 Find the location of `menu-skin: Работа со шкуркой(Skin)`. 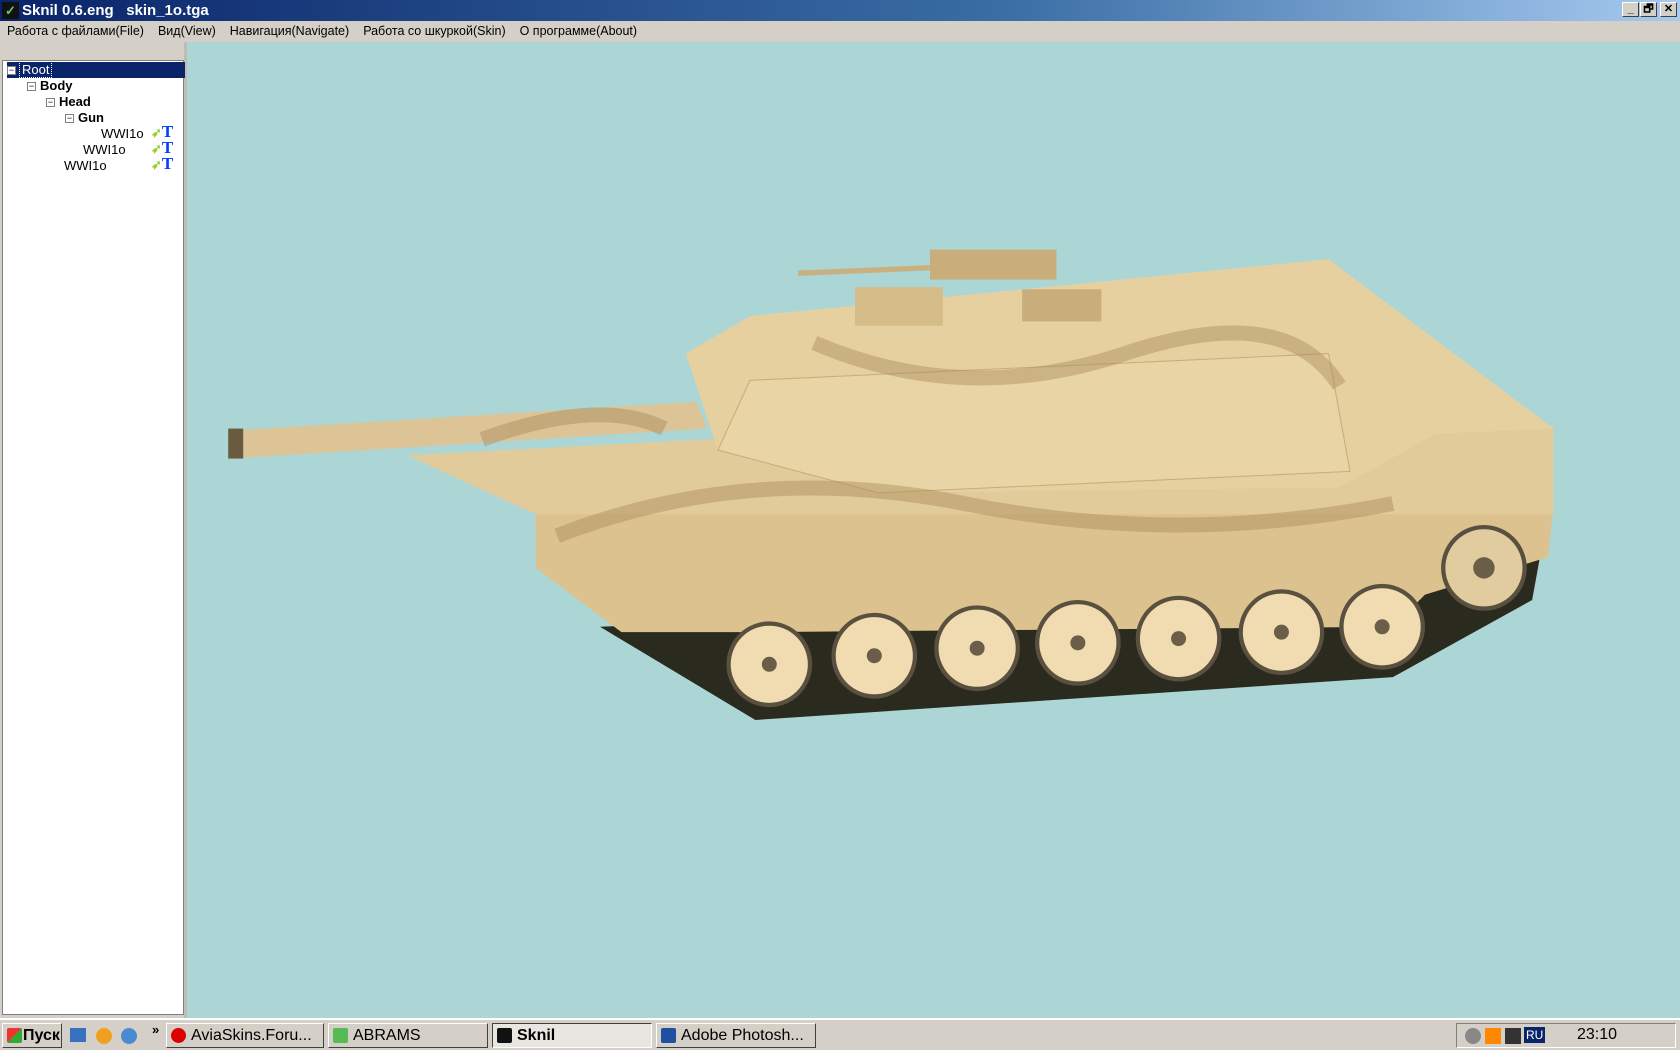

menu-skin: Работа со шкуркой(Skin) is located at coordinates (434, 31).